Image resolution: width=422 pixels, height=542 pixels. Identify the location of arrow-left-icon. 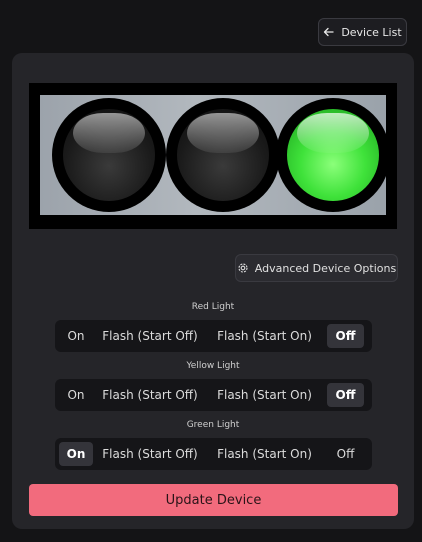
(329, 32).